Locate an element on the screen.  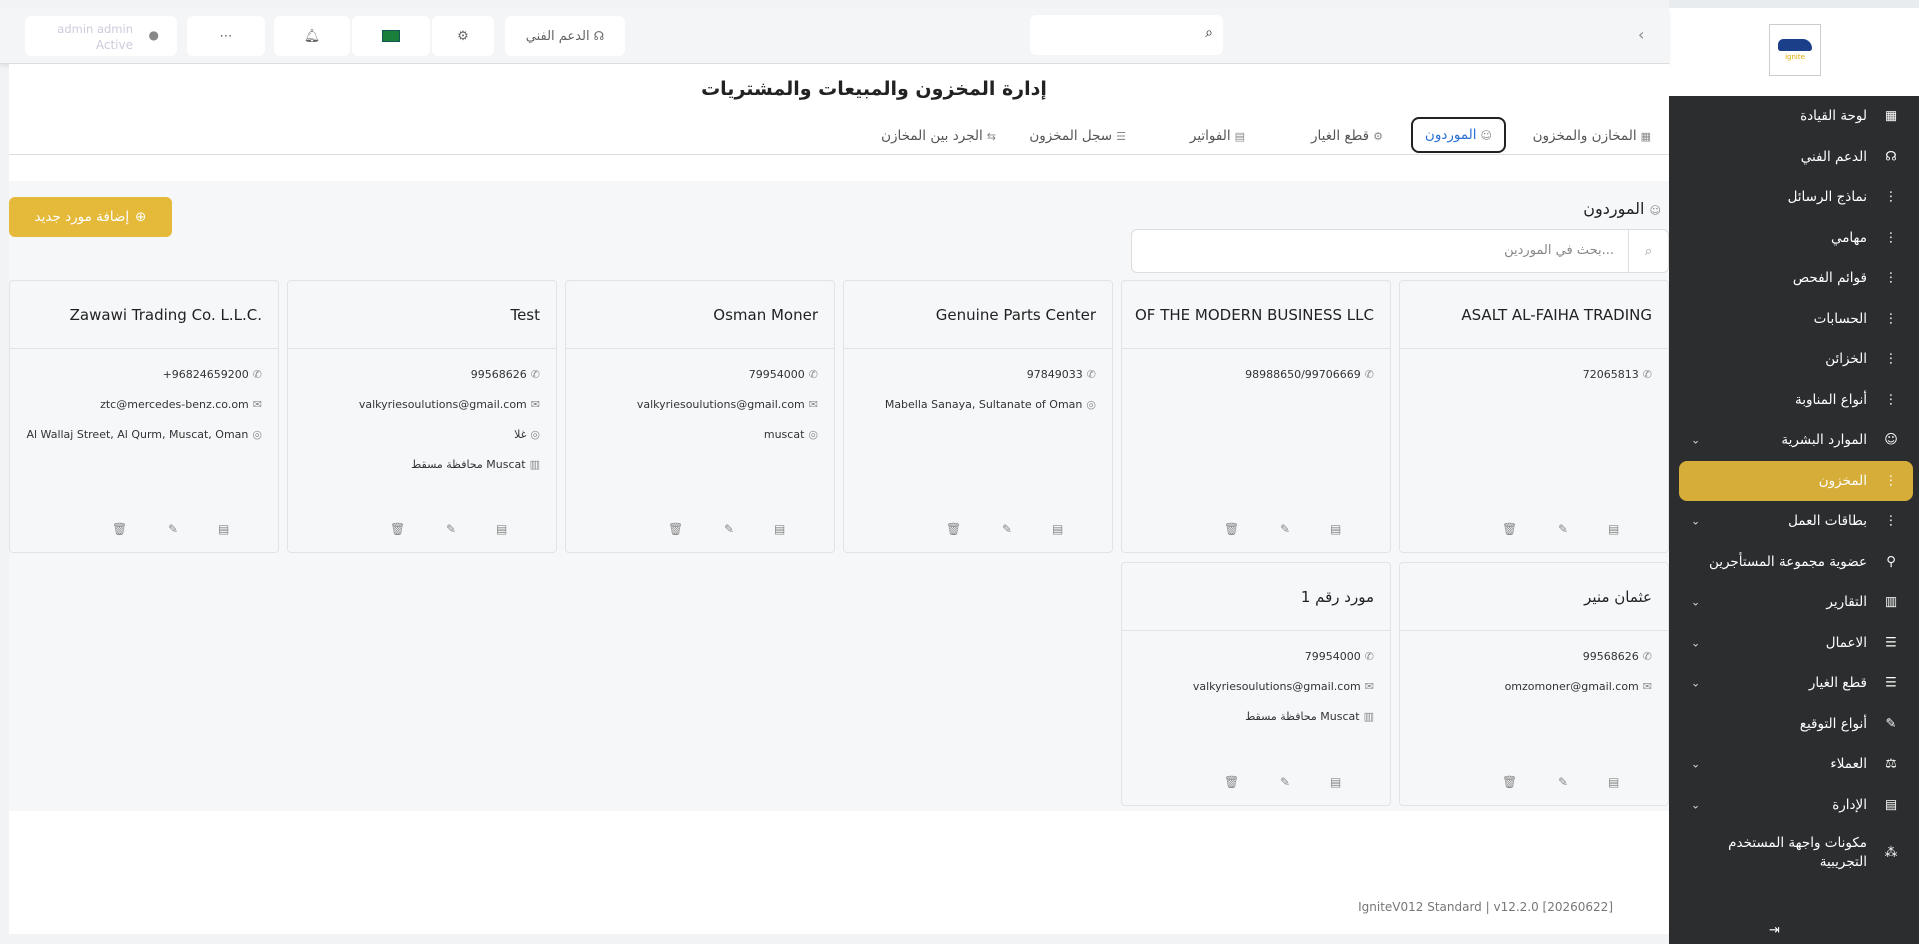
sidebar-item: أنواع المناوبة ⋮ is located at coordinates (1794, 400).